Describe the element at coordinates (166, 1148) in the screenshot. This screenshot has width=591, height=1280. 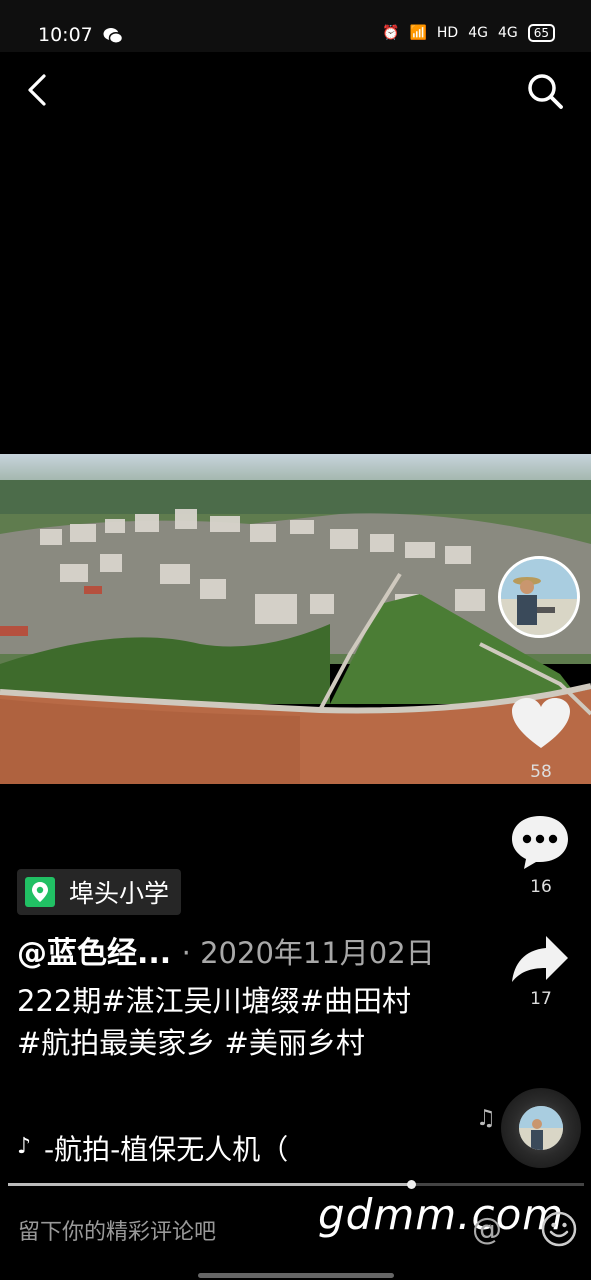
I see `music-title: -航拍-植保无人机（` at that location.